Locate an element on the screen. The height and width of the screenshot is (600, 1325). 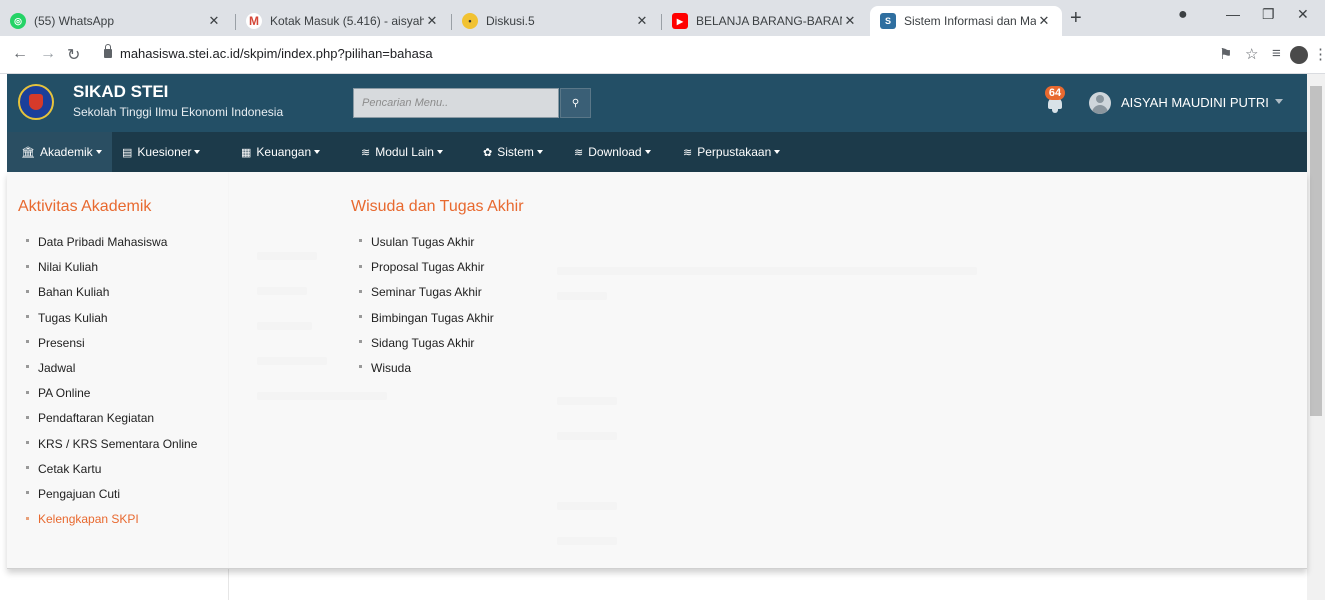
reload-icon: ↻ is located at coordinates (73, 55).